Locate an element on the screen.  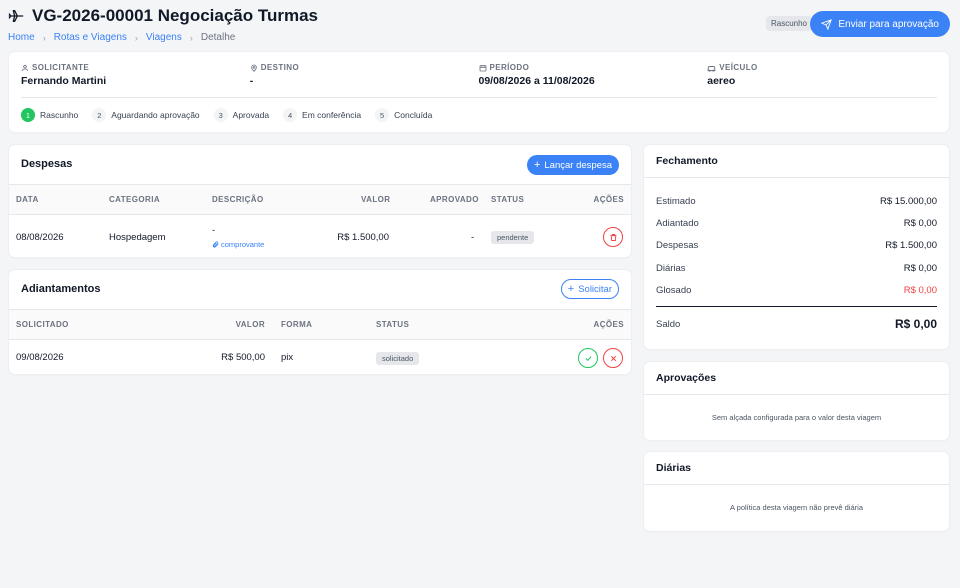
breadcrumb-rotas: Rotas e Viagens is located at coordinates (90, 37).